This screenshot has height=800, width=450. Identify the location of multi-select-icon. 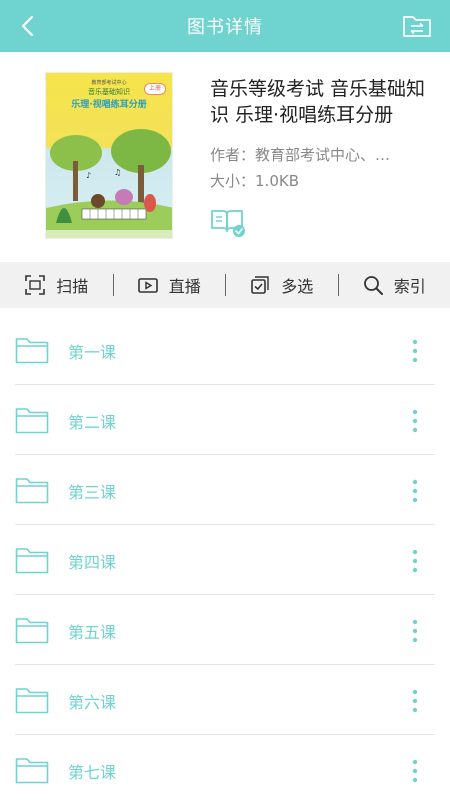
(260, 285).